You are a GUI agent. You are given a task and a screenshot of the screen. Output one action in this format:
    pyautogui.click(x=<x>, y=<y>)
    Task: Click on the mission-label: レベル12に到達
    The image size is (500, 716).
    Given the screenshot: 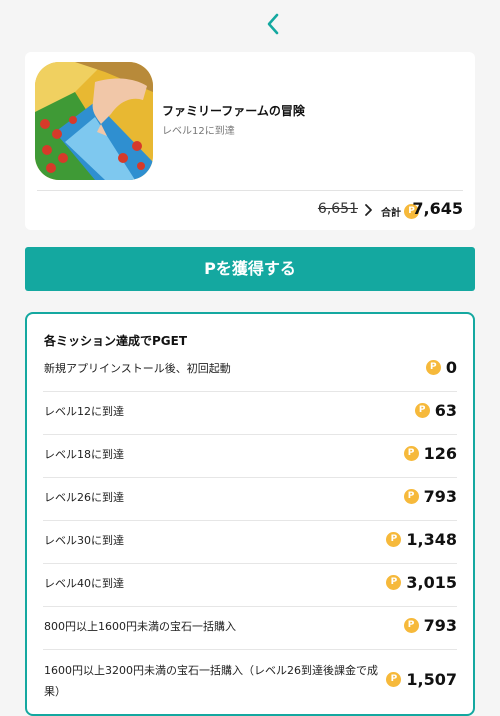 What is the action you would take?
    pyautogui.click(x=84, y=411)
    